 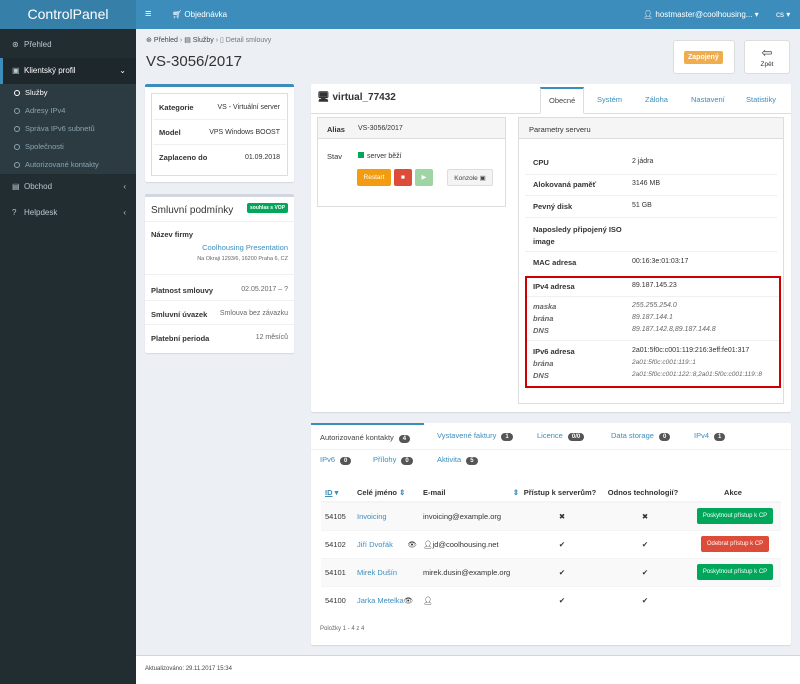 What do you see at coordinates (36, 92) in the screenshot?
I see `subitem-label: Služby` at bounding box center [36, 92].